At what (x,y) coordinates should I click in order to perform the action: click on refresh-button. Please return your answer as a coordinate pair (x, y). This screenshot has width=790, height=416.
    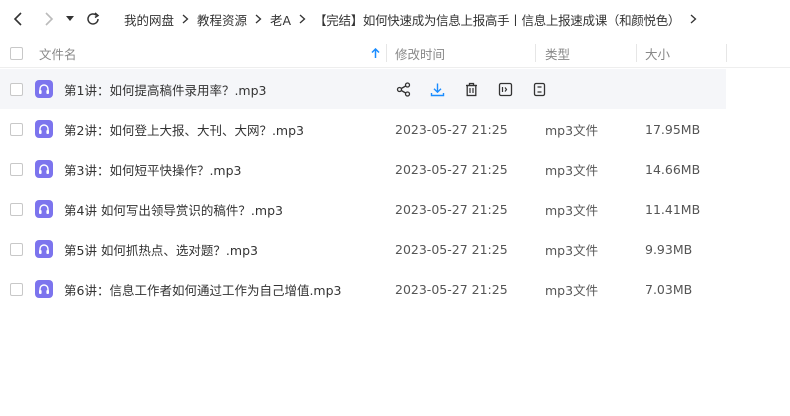
    Looking at the image, I should click on (93, 19).